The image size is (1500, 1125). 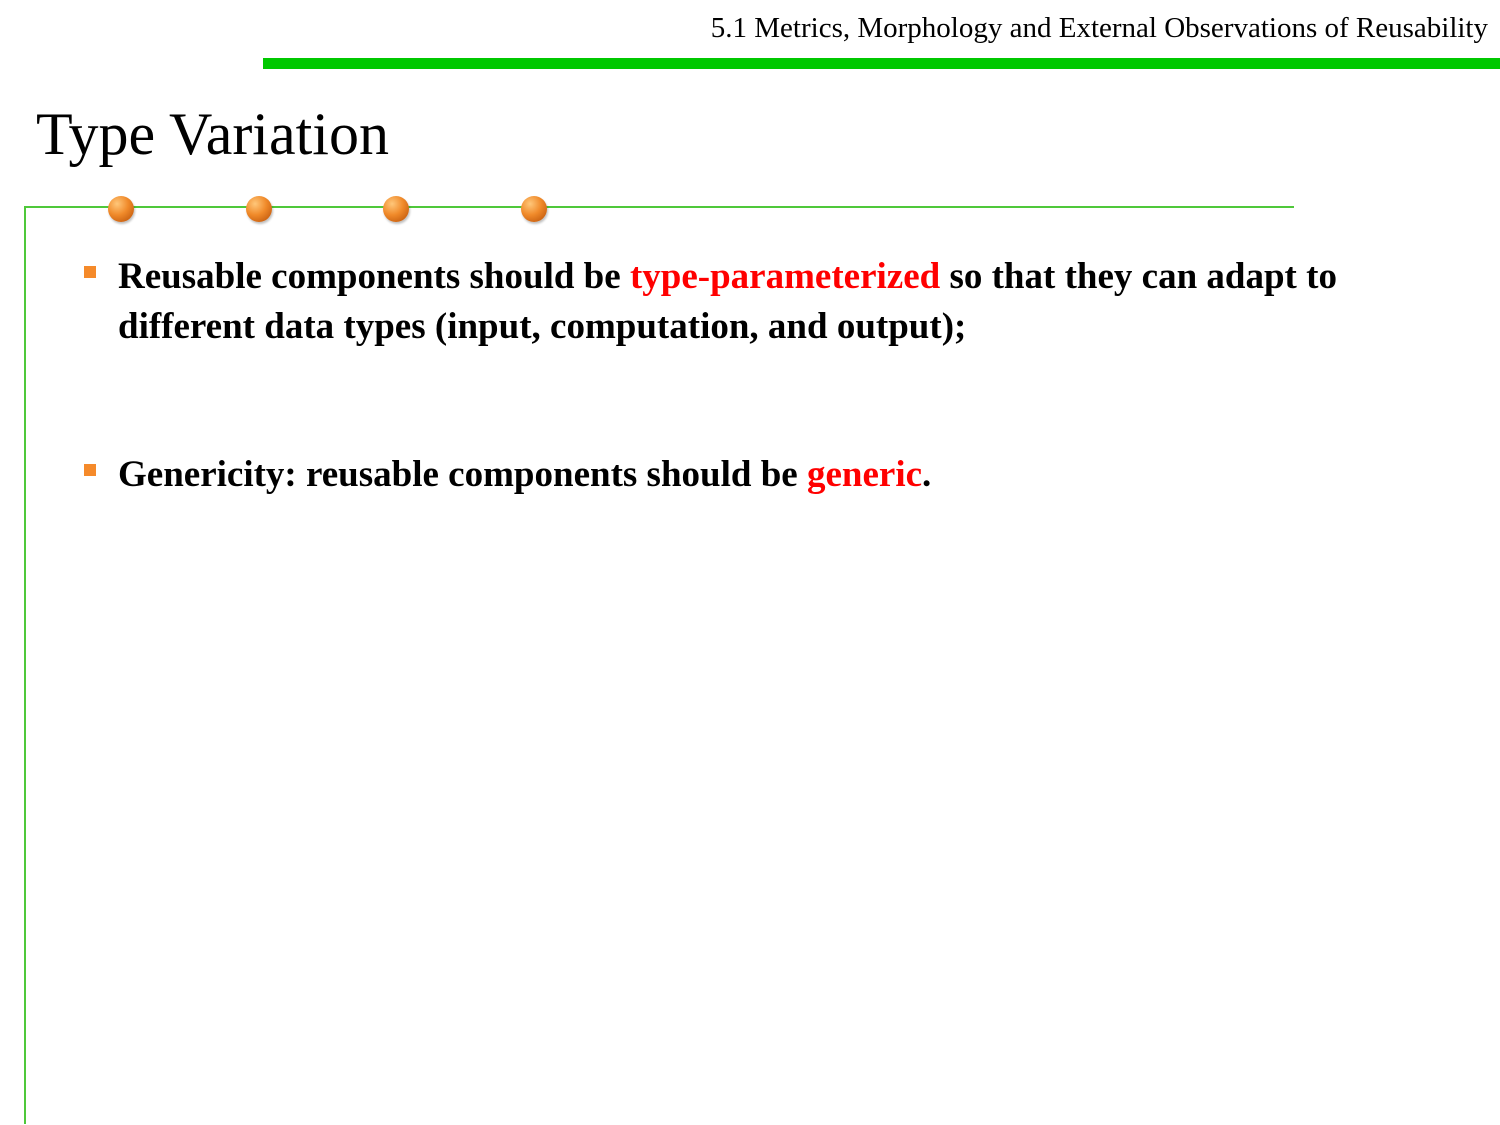 I want to click on highlight-term: generic, so click(x=864, y=474).